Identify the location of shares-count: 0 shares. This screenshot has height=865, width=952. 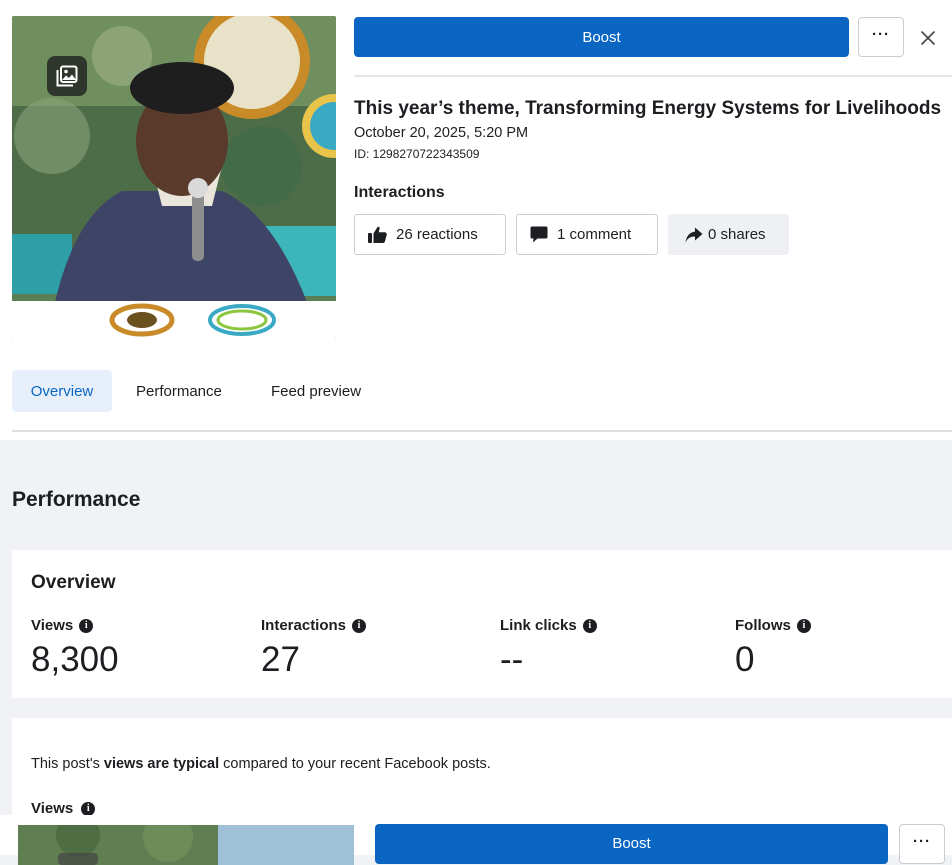
(737, 234).